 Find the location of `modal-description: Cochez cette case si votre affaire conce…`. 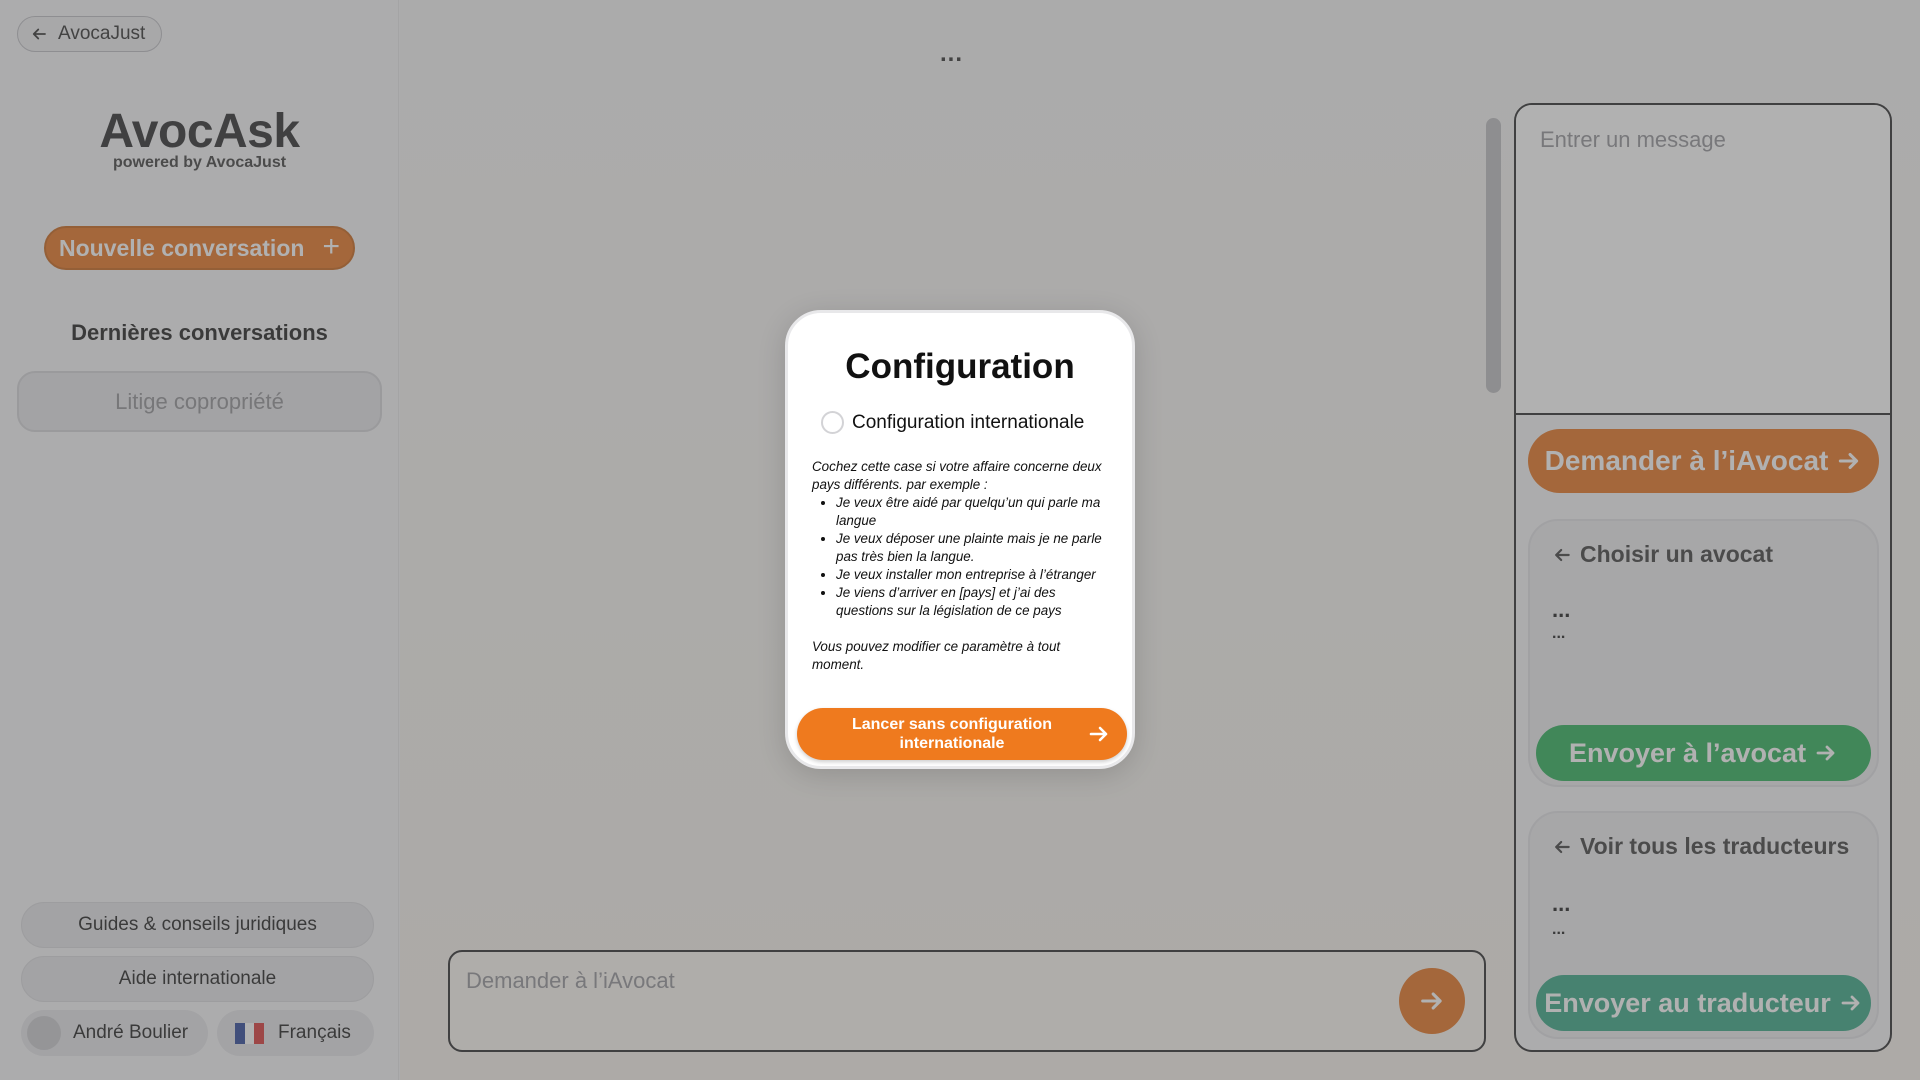

modal-description: Cochez cette case si votre affaire conce… is located at coordinates (962, 566).